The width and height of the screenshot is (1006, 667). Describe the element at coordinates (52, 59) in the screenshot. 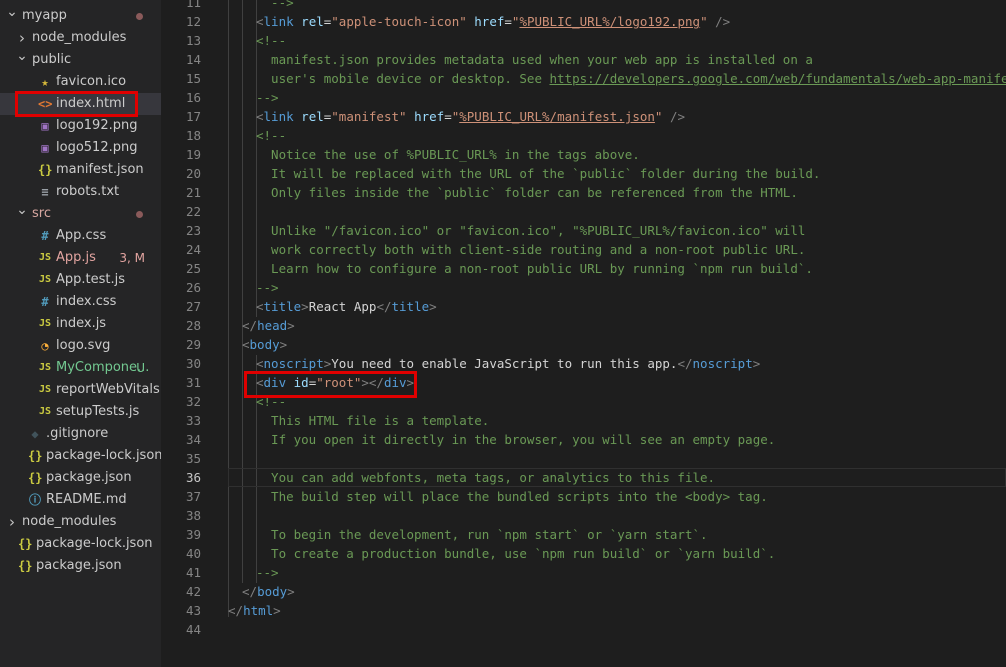

I see `folder-label: public` at that location.